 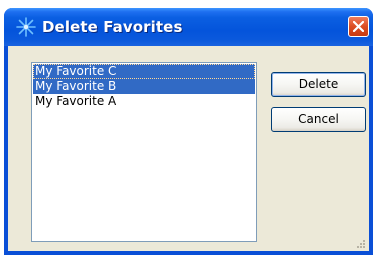 I want to click on list-item: My Favorite A, so click(x=144, y=101).